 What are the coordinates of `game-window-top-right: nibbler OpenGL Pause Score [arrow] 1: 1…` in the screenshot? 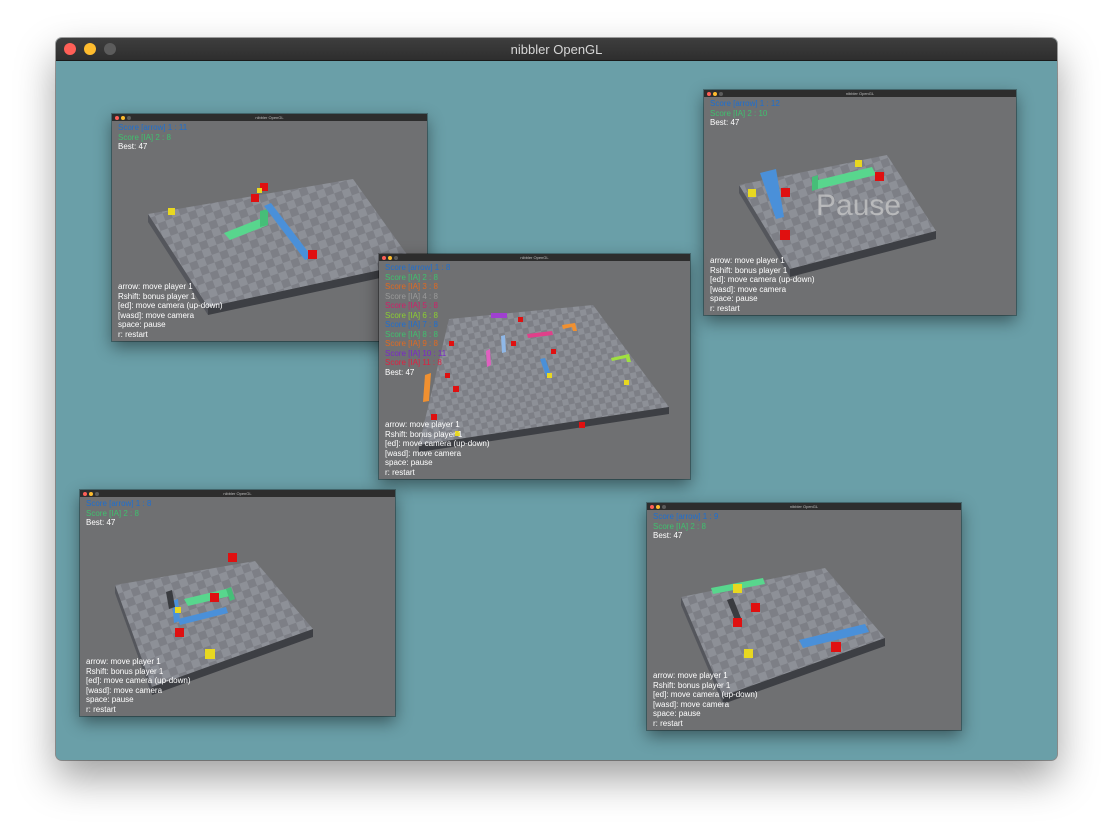 It's located at (860, 202).